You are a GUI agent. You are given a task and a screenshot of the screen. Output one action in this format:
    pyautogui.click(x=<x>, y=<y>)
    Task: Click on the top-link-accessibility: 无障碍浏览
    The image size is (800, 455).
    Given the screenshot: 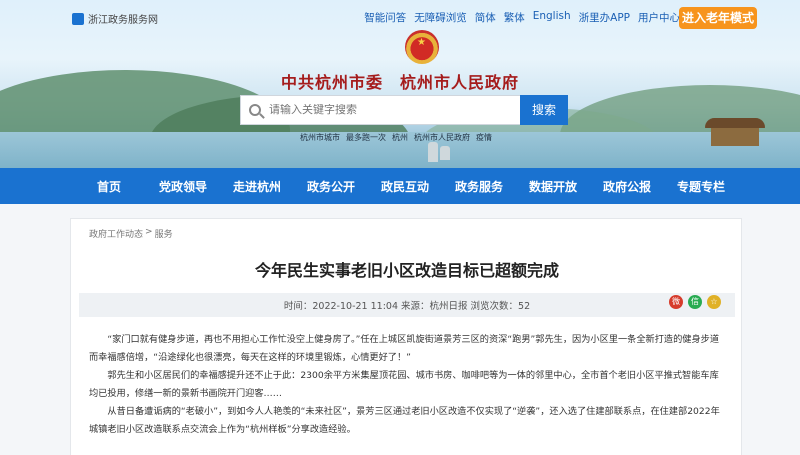 What is the action you would take?
    pyautogui.click(x=440, y=17)
    